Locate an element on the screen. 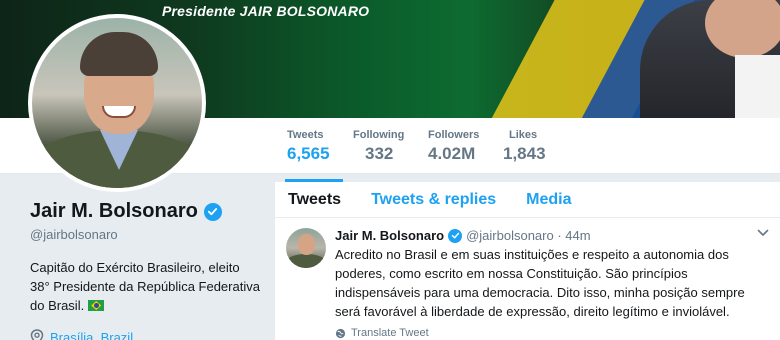 The width and height of the screenshot is (780, 340). stat-tweets: Tweets 6,565 is located at coordinates (314, 156).